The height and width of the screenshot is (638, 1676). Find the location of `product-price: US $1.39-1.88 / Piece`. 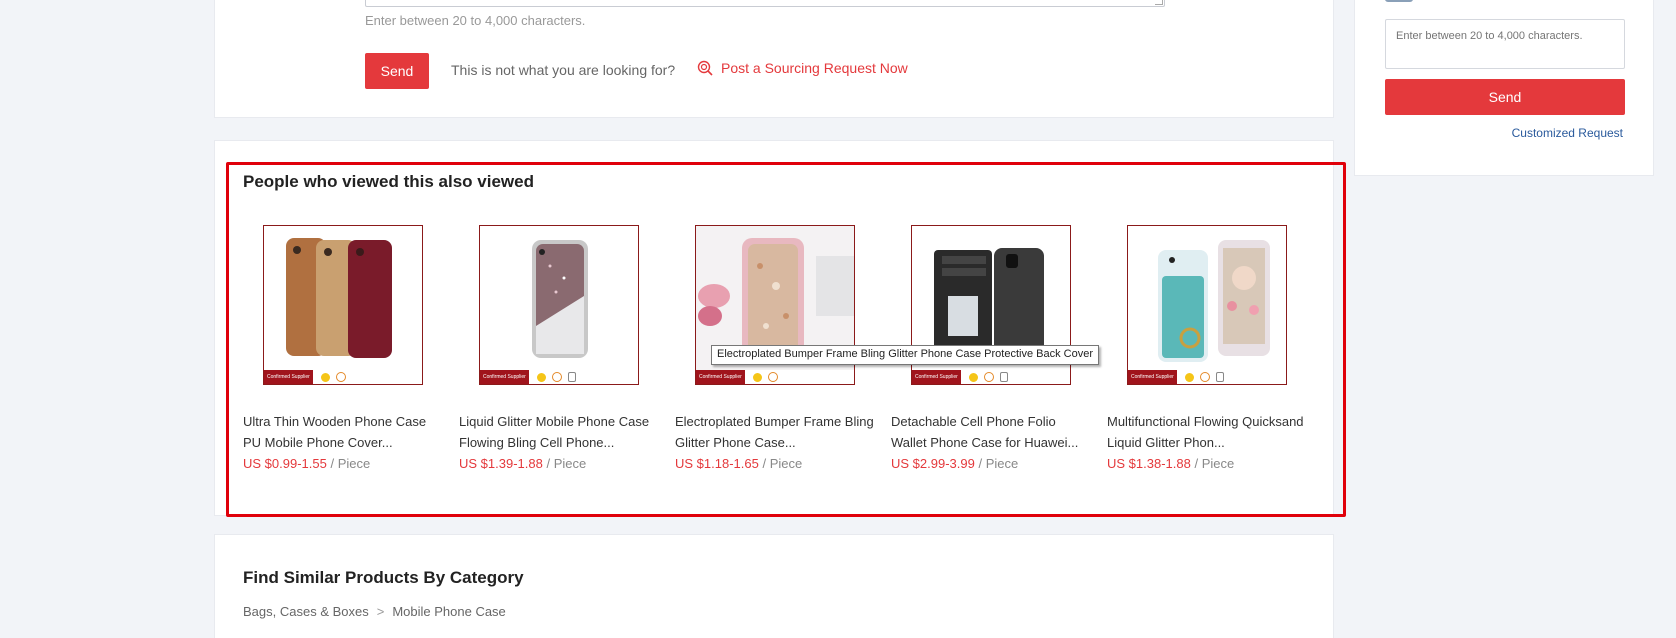

product-price: US $1.39-1.88 / Piece is located at coordinates (523, 463).